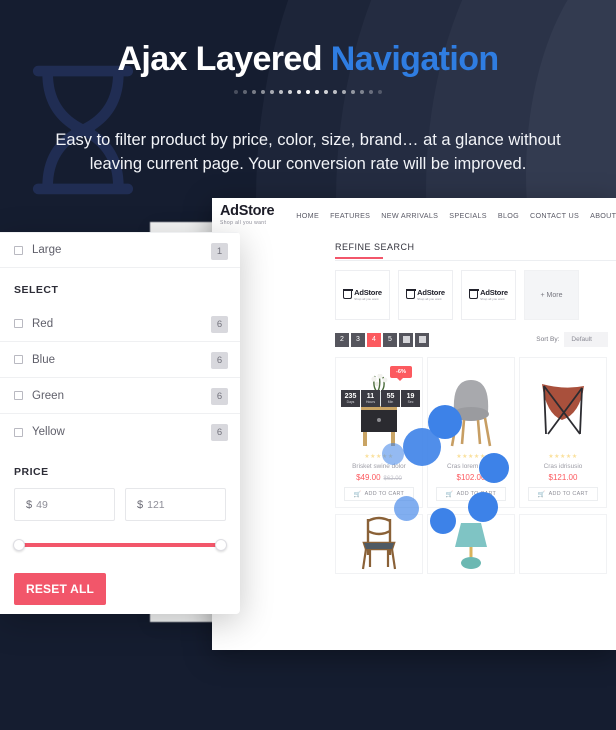  Describe the element at coordinates (350, 398) in the screenshot. I see `countdown-unit: 235 Days` at that location.